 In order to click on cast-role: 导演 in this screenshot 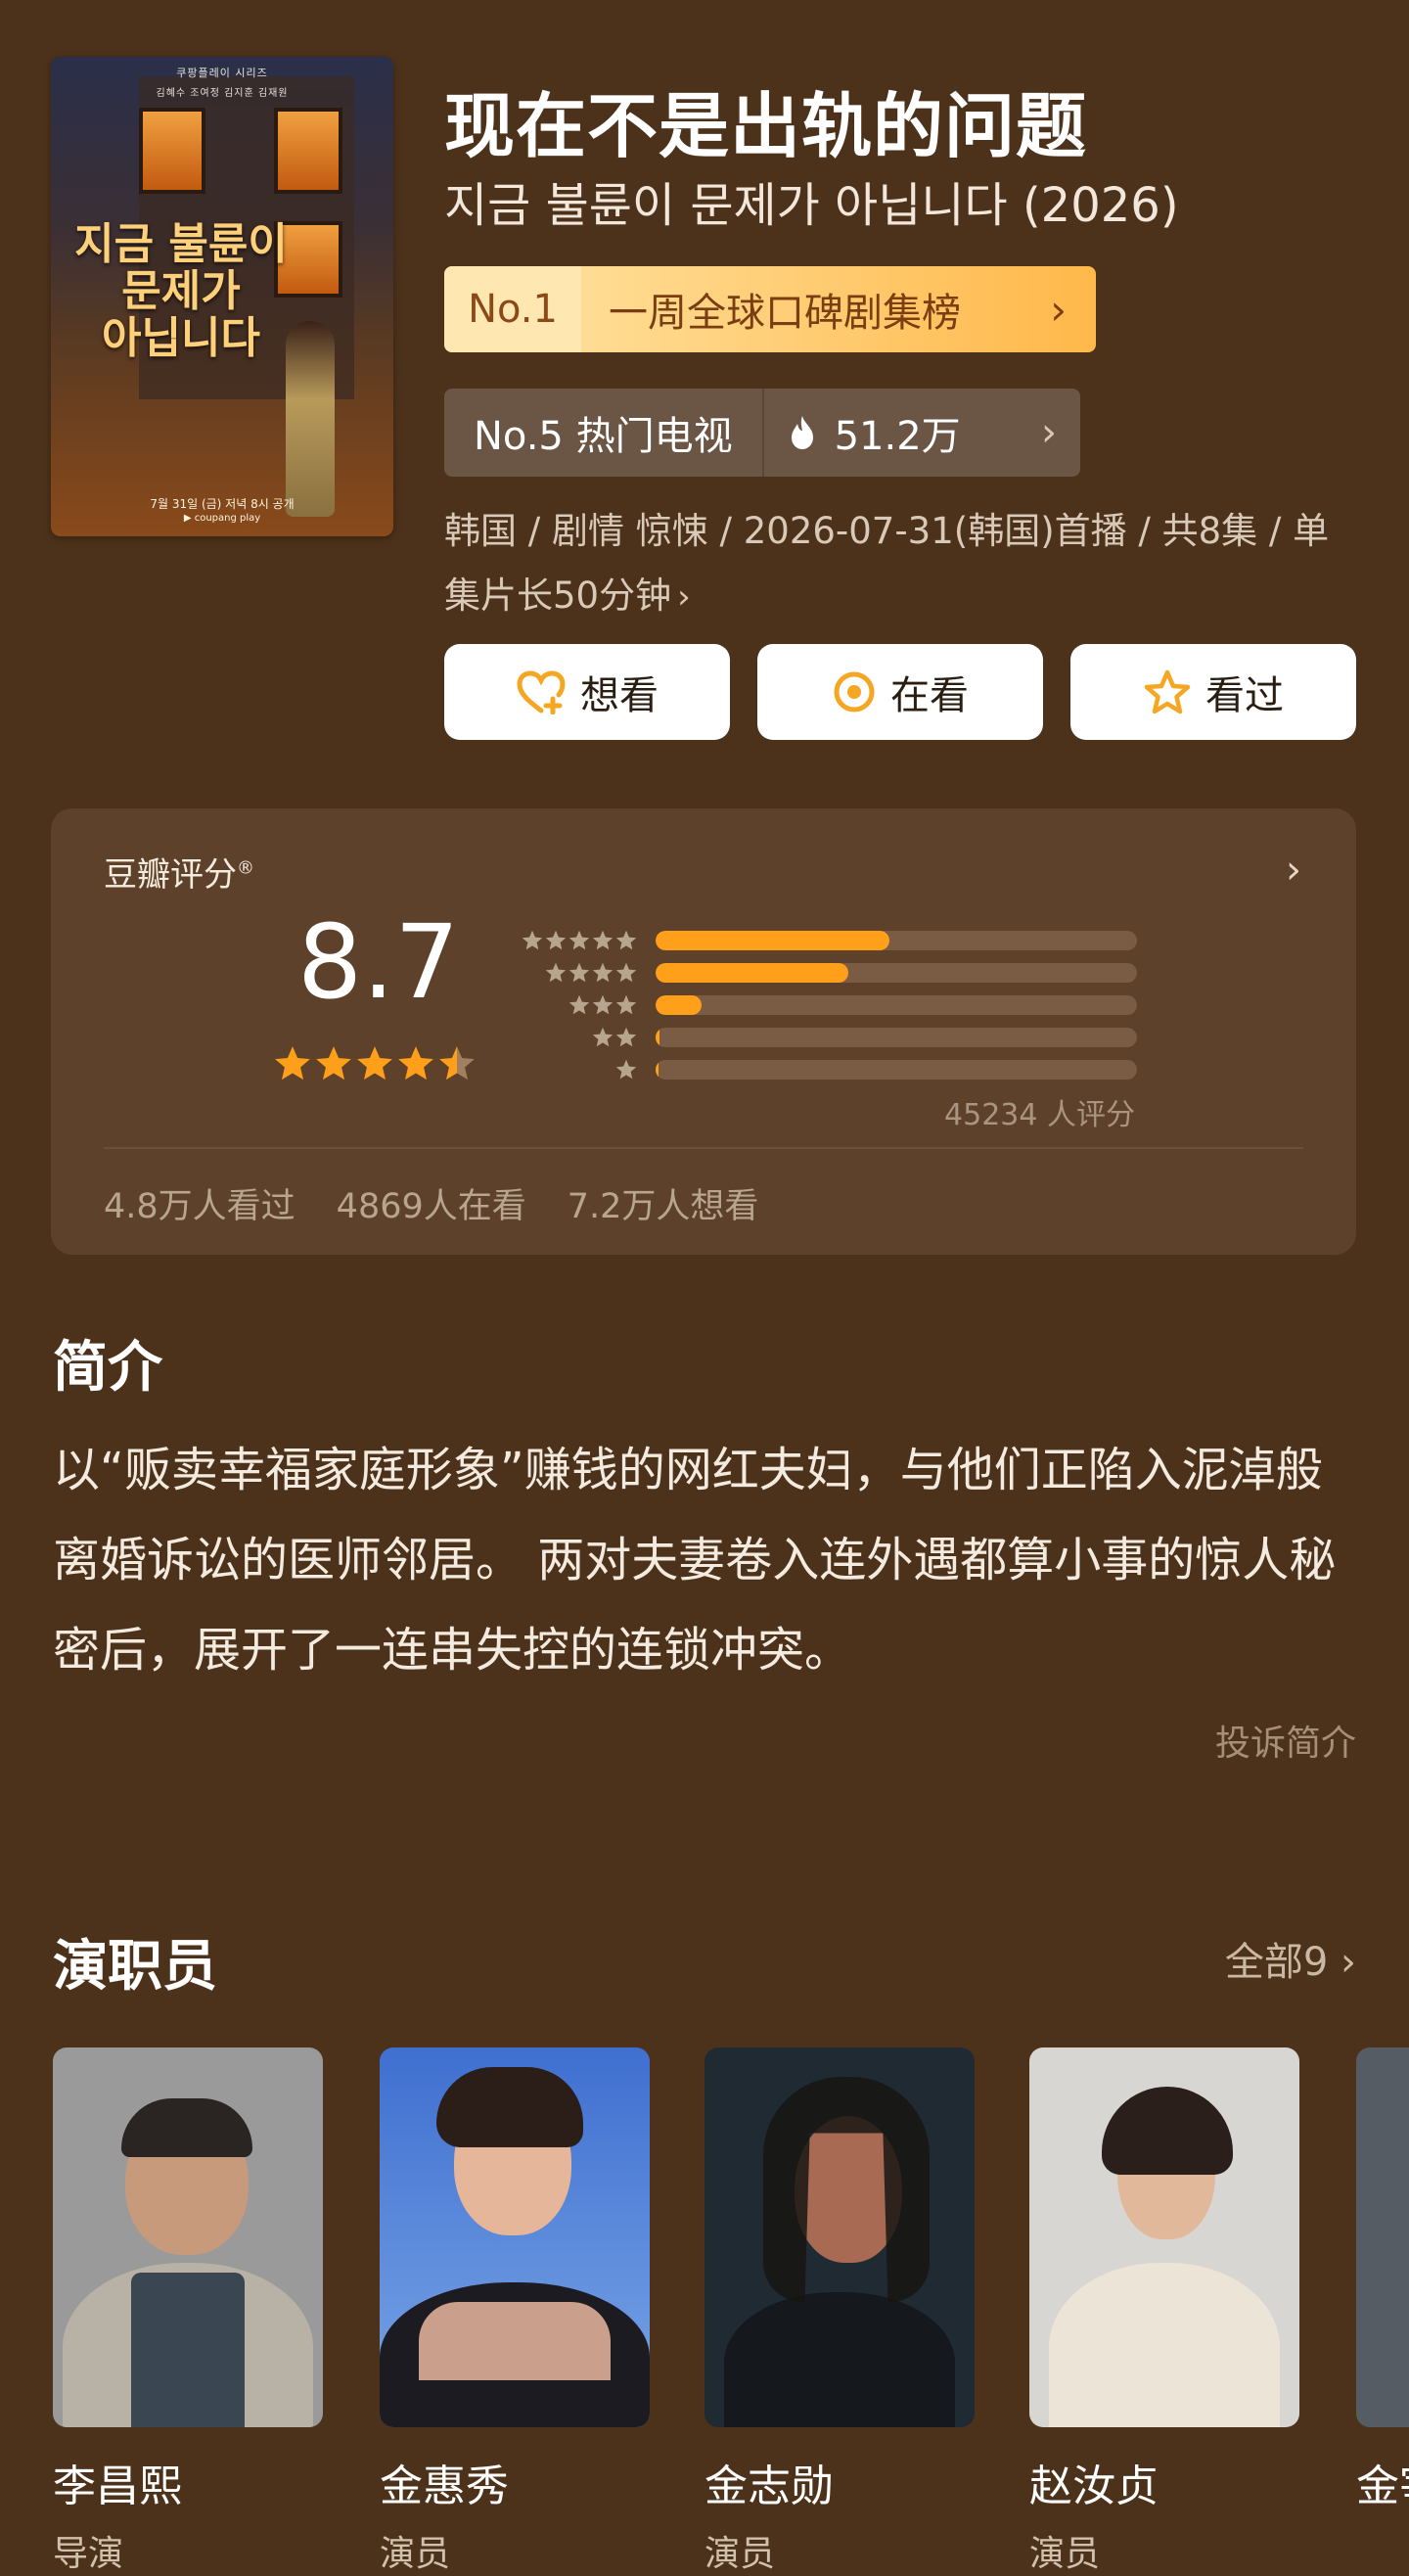, I will do `click(88, 2554)`.